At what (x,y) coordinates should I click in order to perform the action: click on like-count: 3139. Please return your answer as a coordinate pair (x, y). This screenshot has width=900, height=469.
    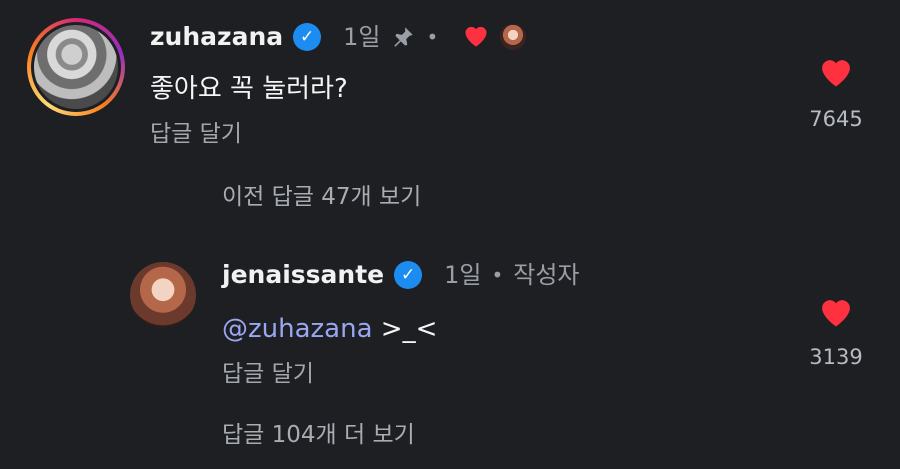
    Looking at the image, I should click on (836, 357).